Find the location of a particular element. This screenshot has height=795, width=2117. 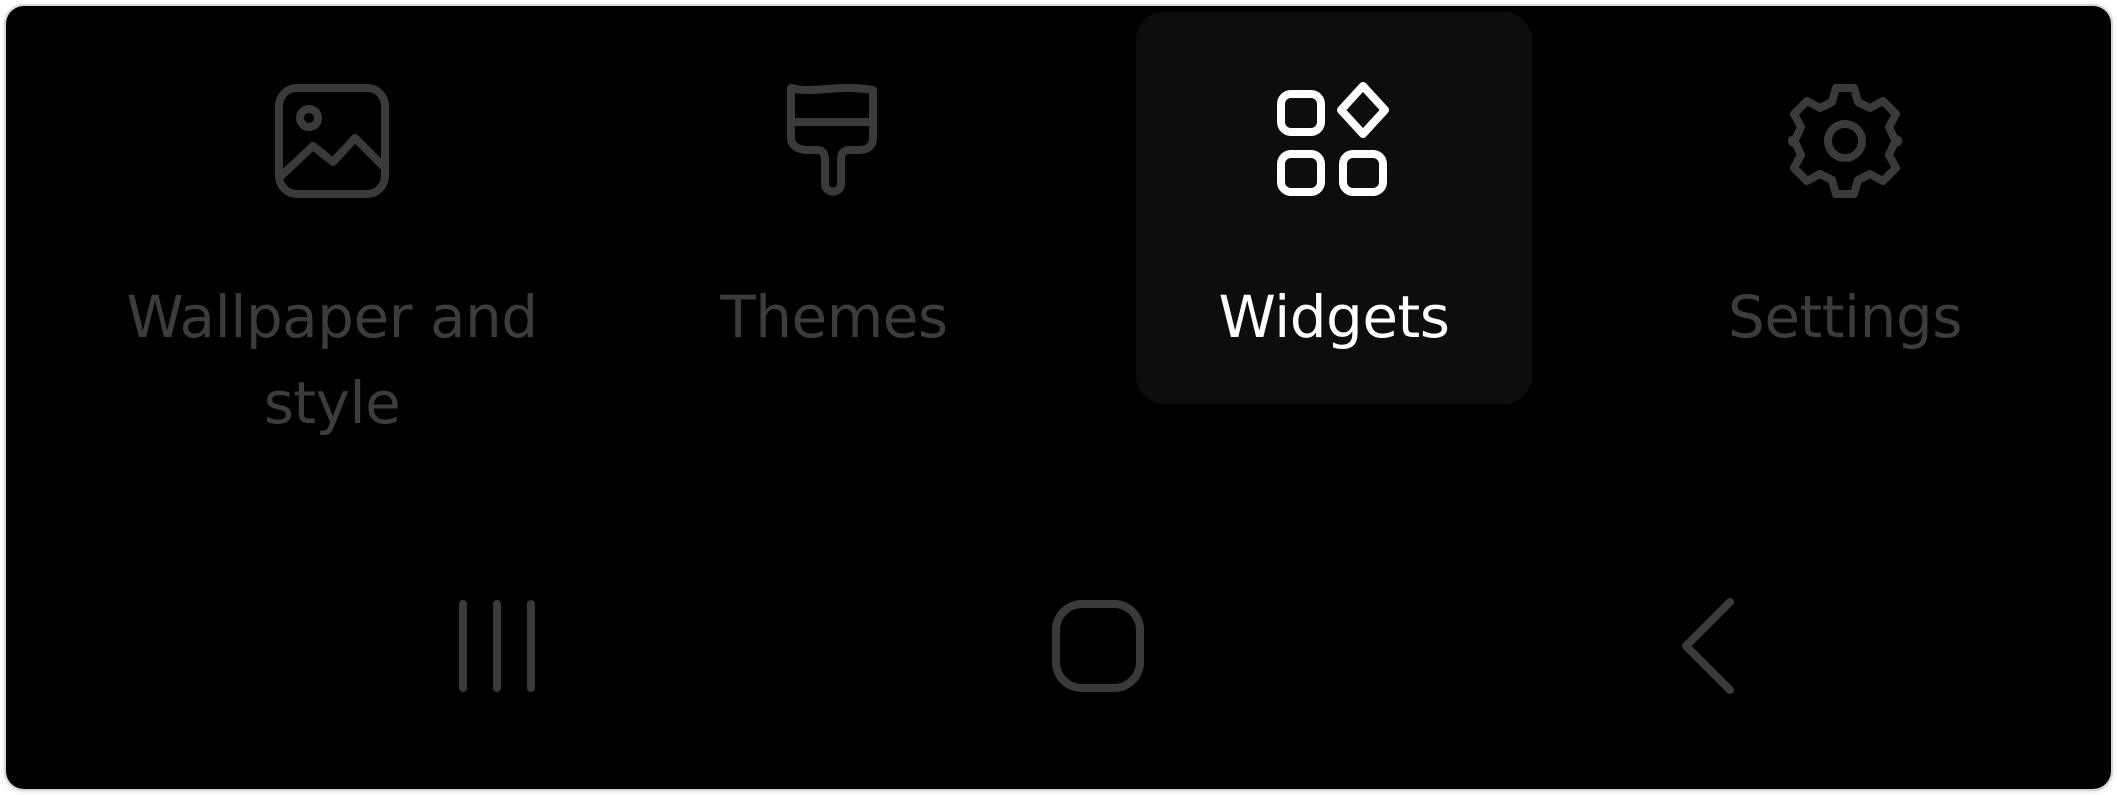

menu-item-label: Settings is located at coordinates (1845, 317).